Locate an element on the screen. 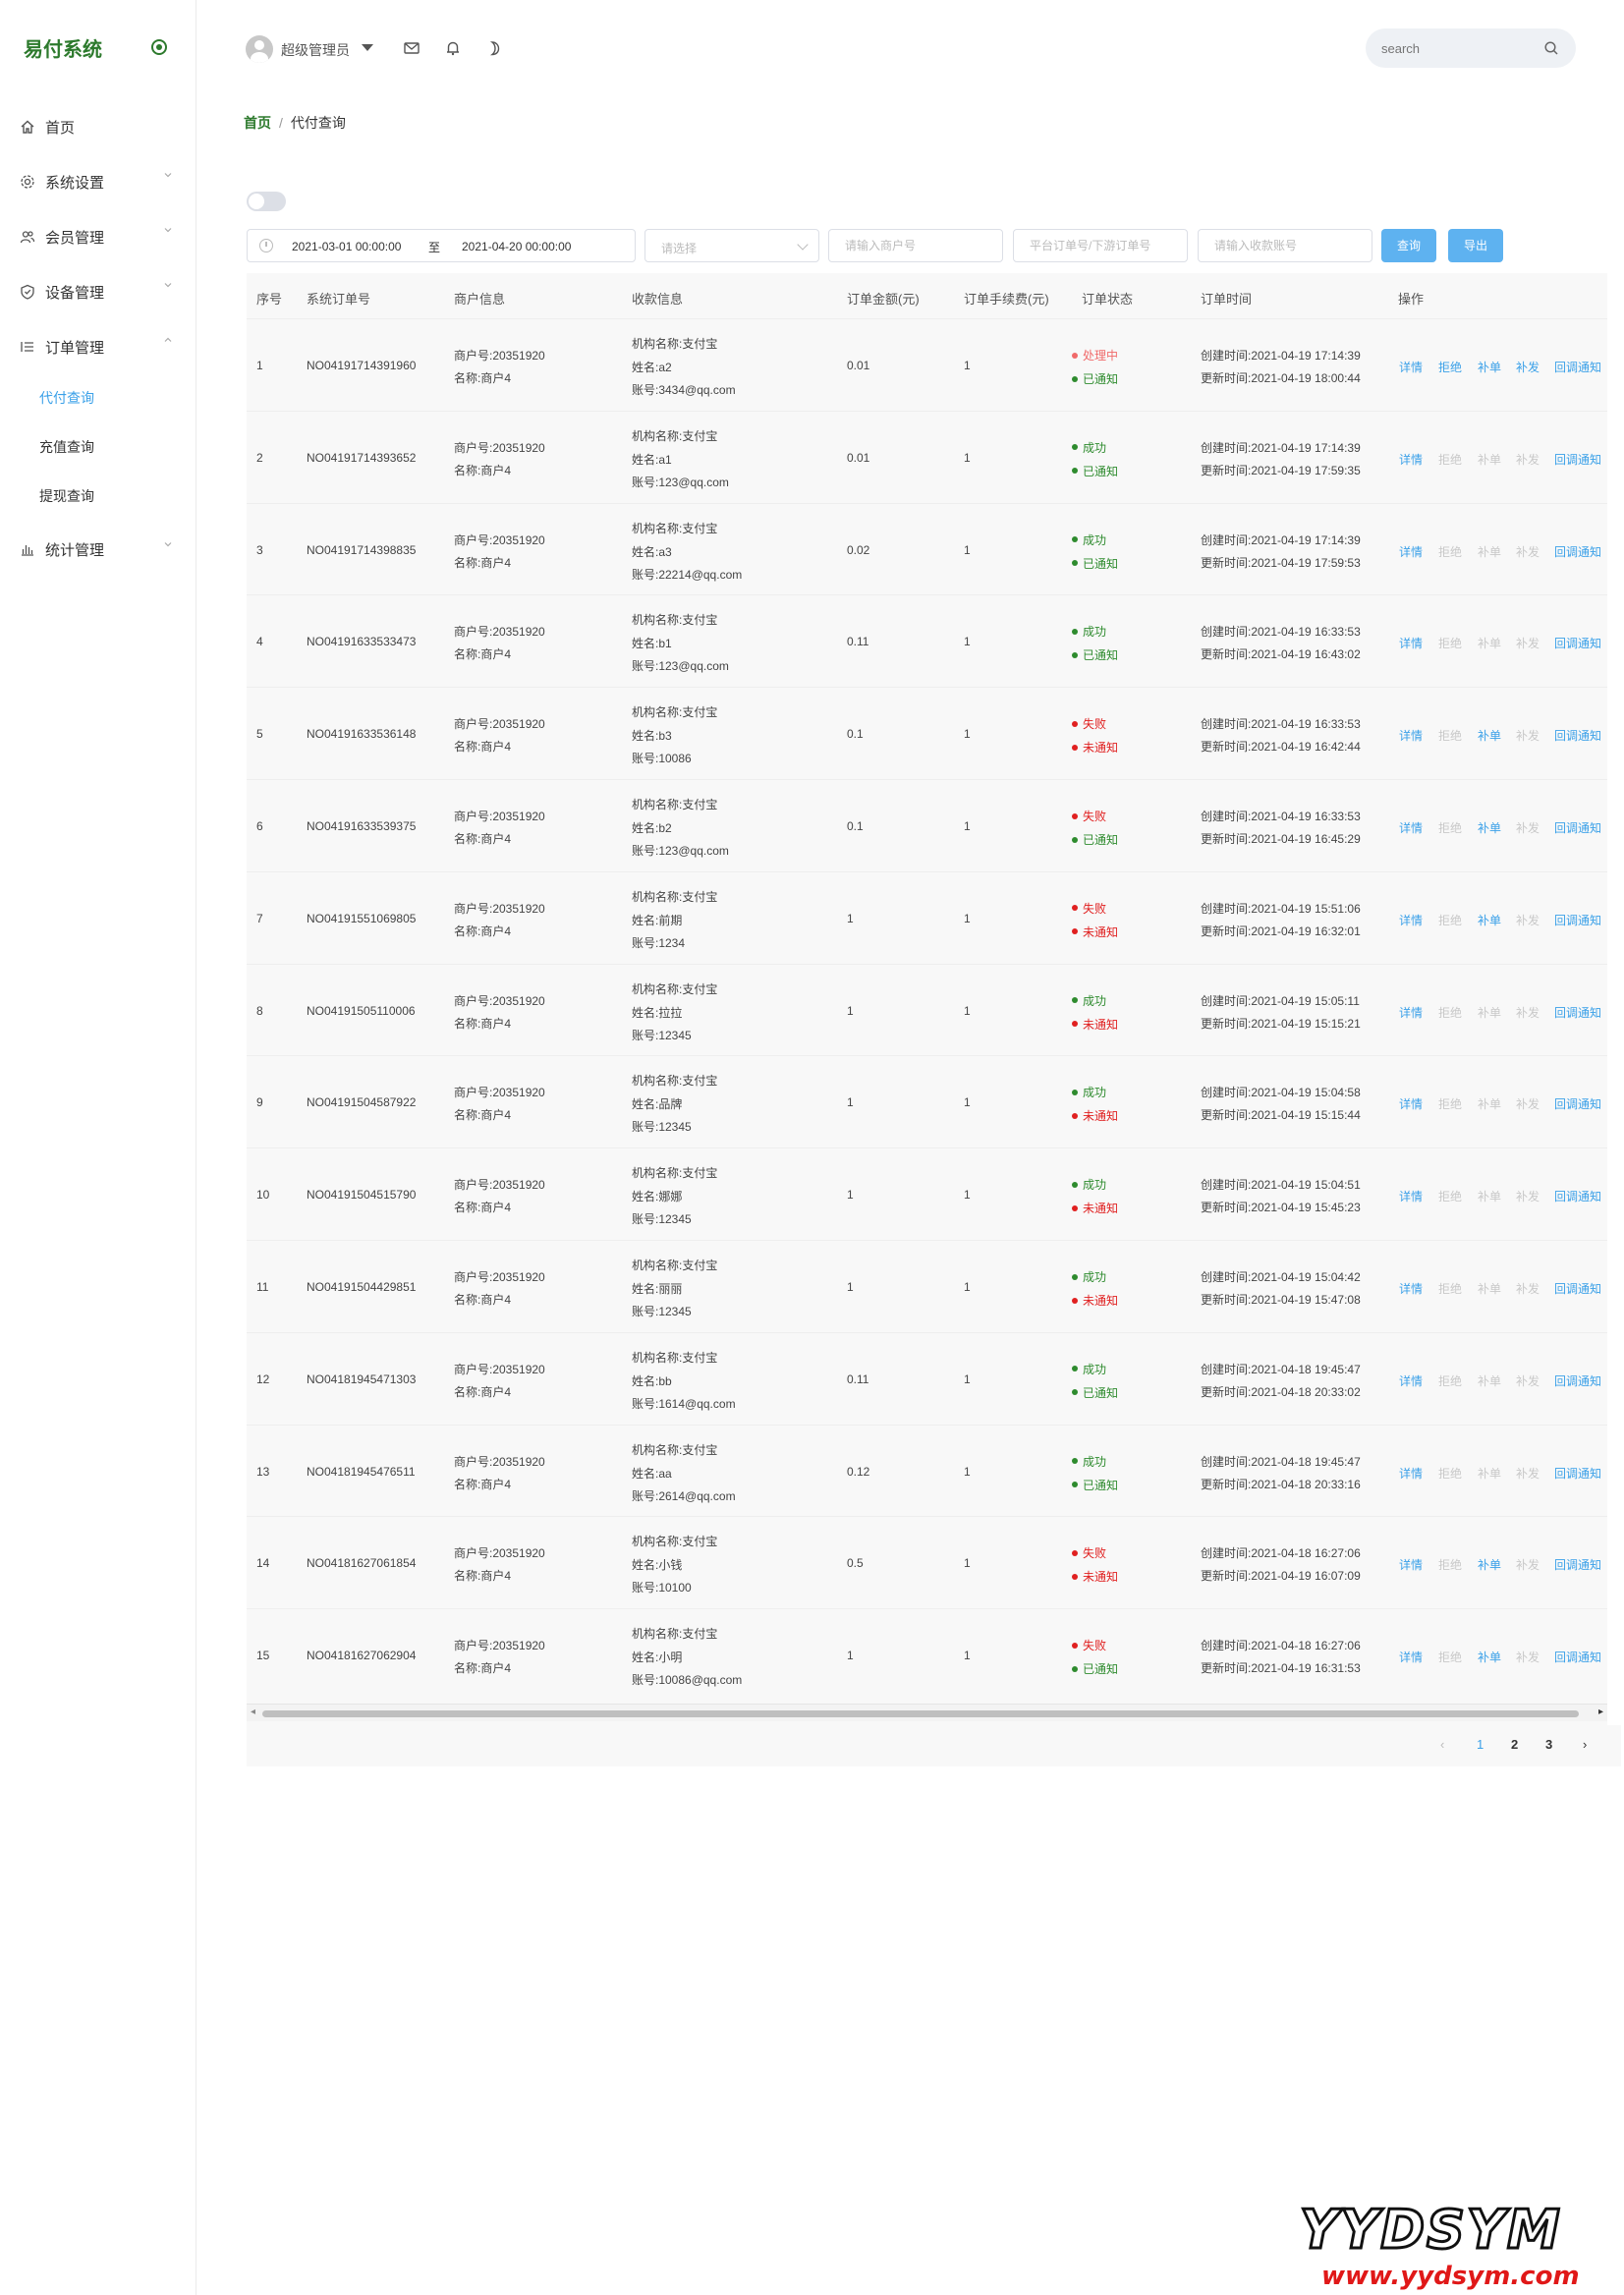 This screenshot has height=2295, width=1624. next-page-button: › is located at coordinates (1585, 1745).